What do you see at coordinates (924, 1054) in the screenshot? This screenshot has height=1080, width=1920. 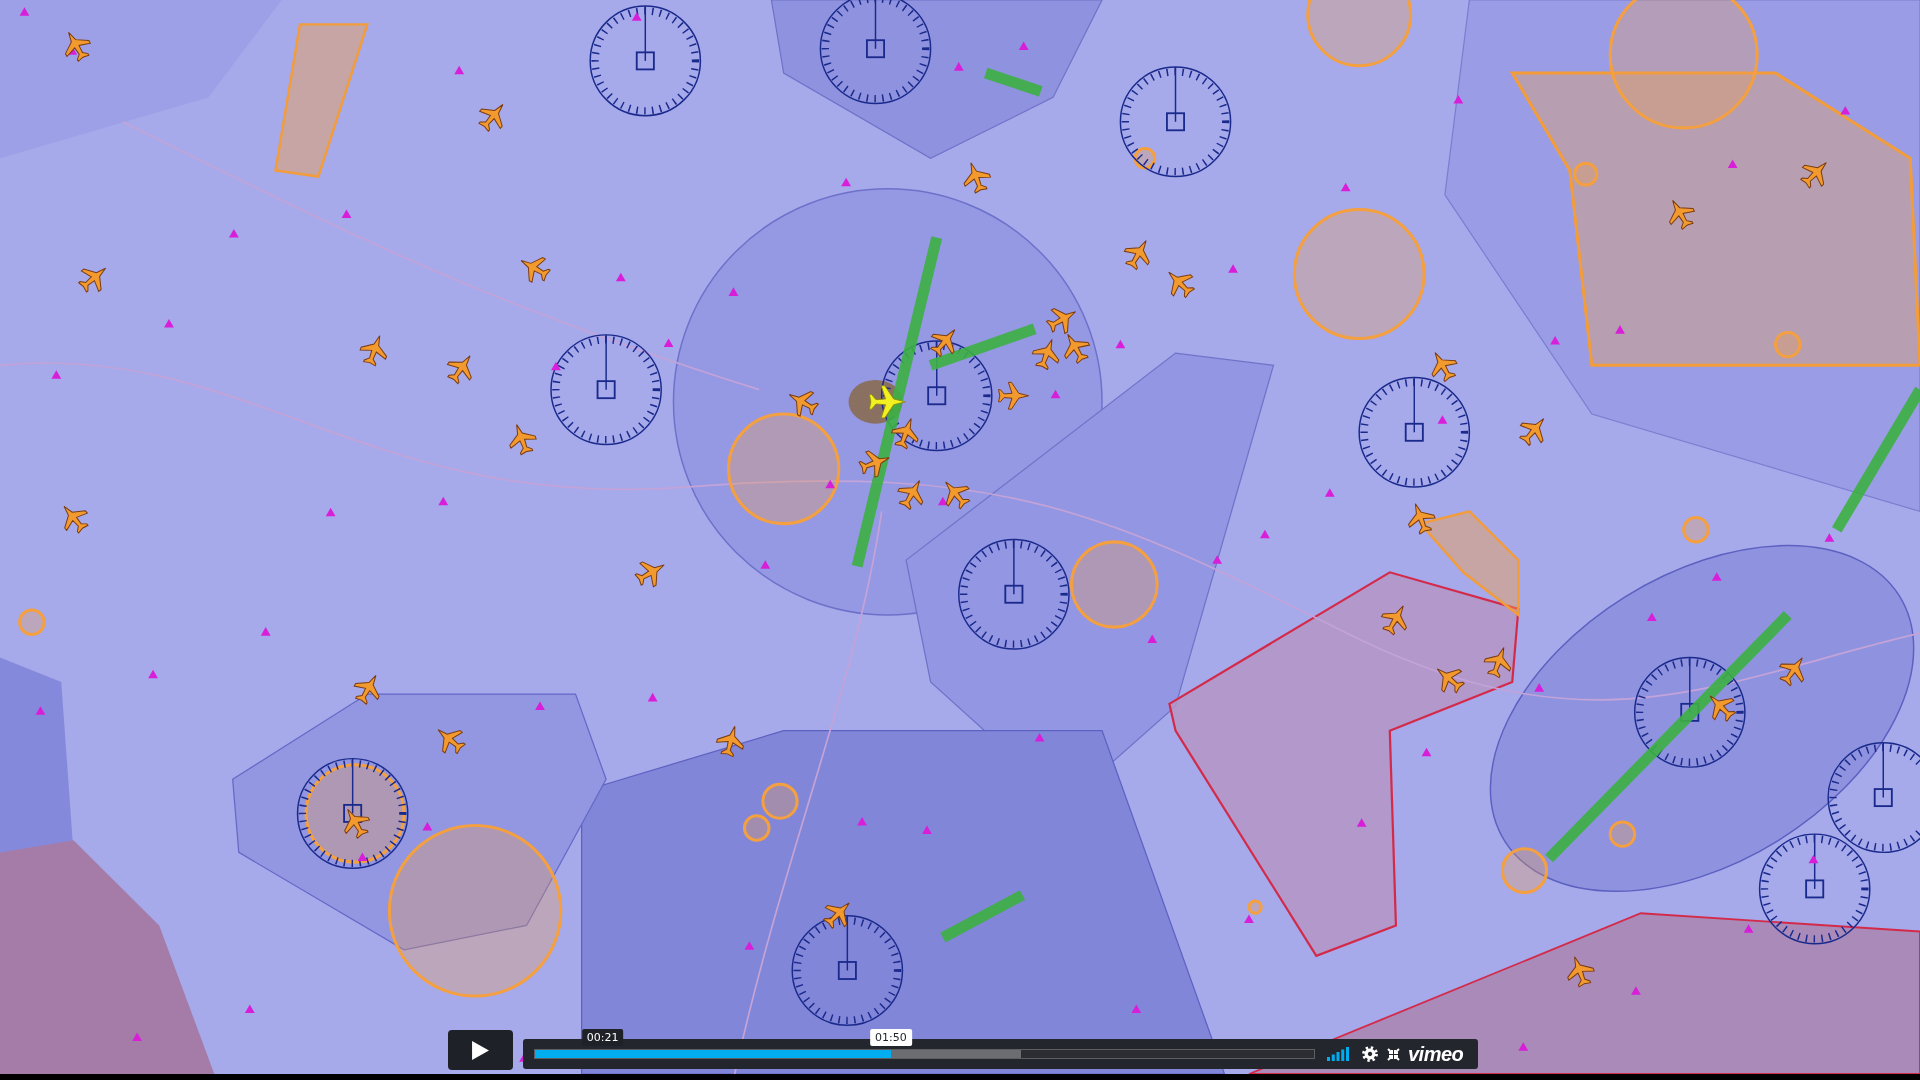 I see `progress-track` at bounding box center [924, 1054].